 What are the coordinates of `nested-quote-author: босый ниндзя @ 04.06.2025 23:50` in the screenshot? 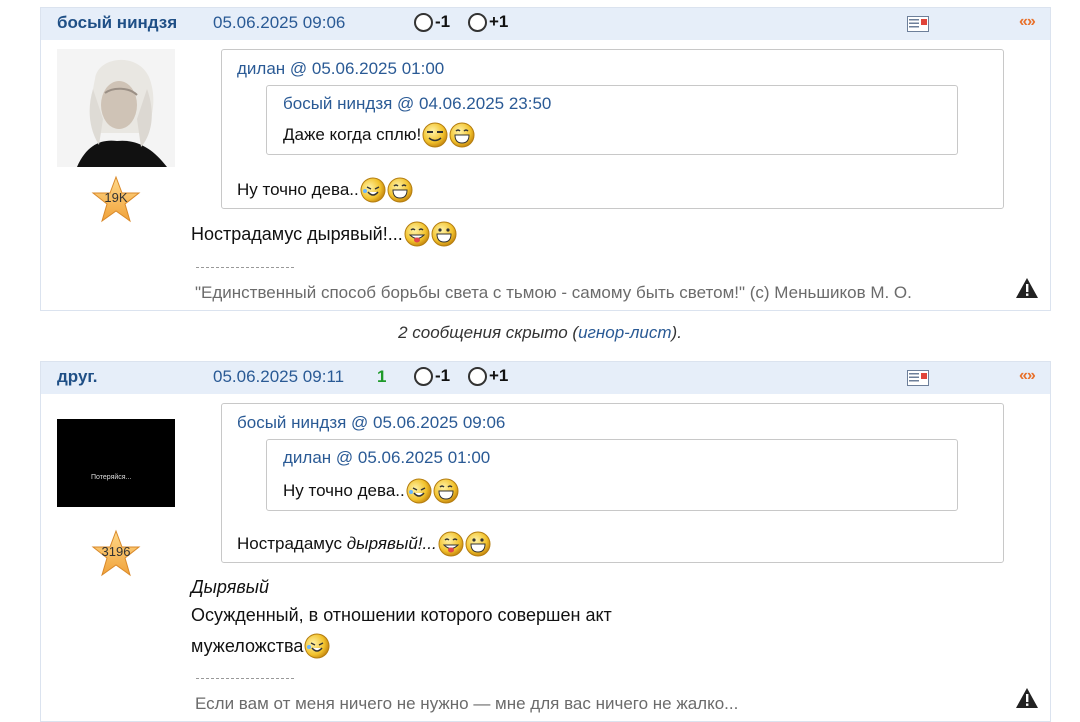 It's located at (417, 104).